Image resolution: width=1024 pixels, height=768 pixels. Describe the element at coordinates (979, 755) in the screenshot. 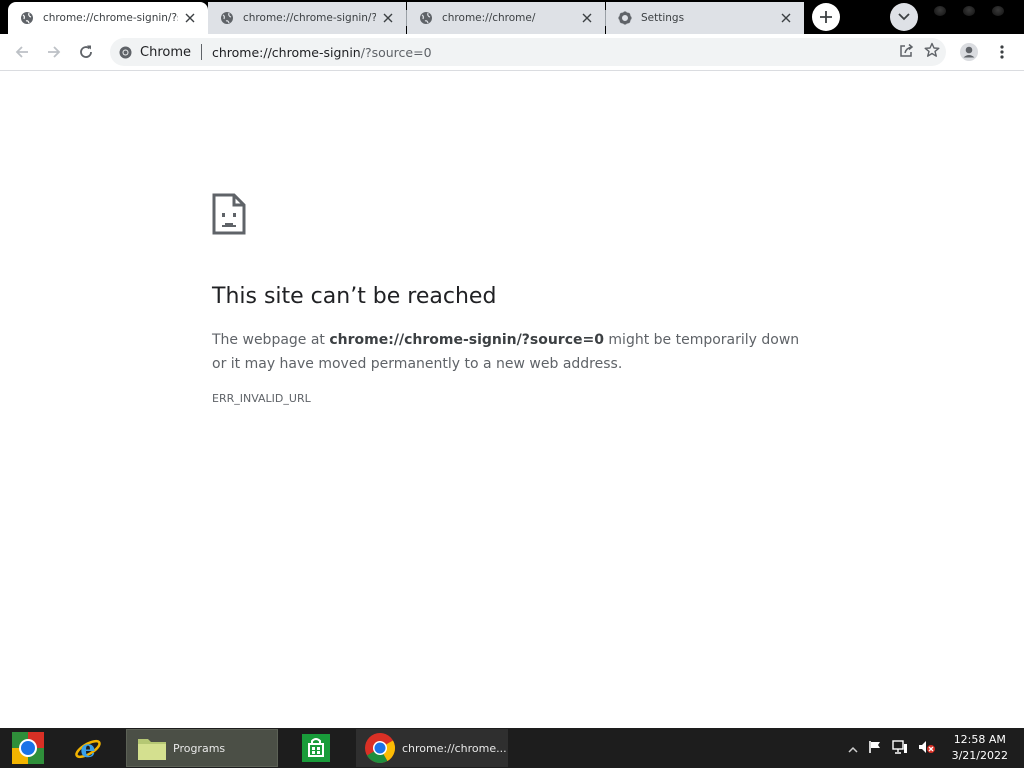

I see `clock-date: 3/21/2022` at that location.